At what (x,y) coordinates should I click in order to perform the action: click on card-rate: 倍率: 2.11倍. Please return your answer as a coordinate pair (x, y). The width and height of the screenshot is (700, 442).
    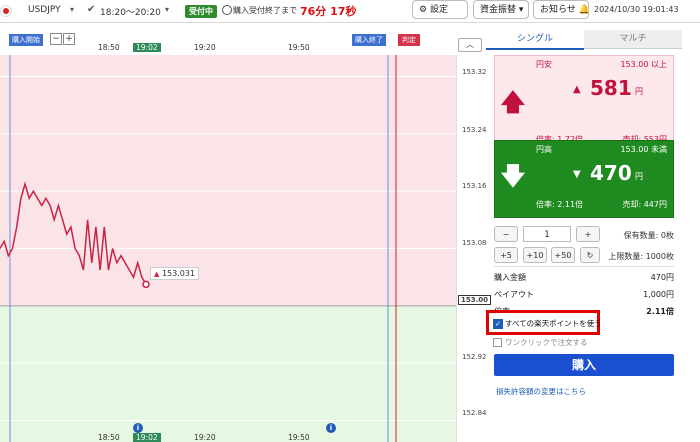
    Looking at the image, I should click on (560, 204).